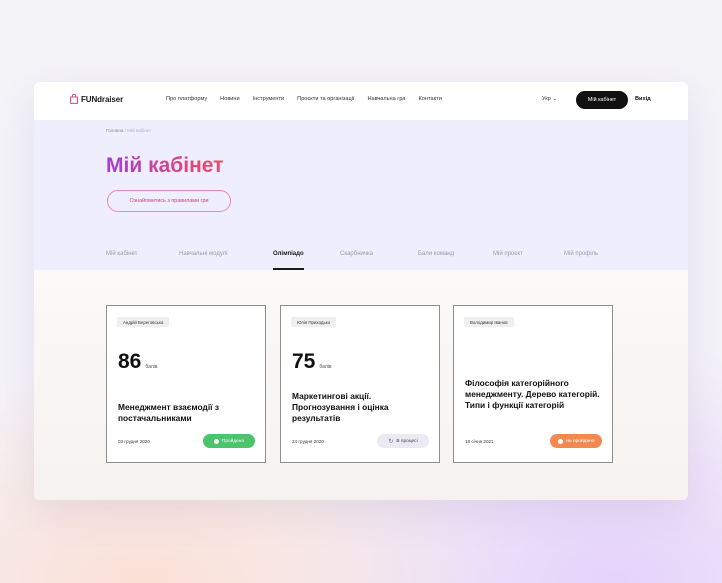 The height and width of the screenshot is (583, 722). Describe the element at coordinates (304, 361) in the screenshot. I see `score-value: 75` at that location.